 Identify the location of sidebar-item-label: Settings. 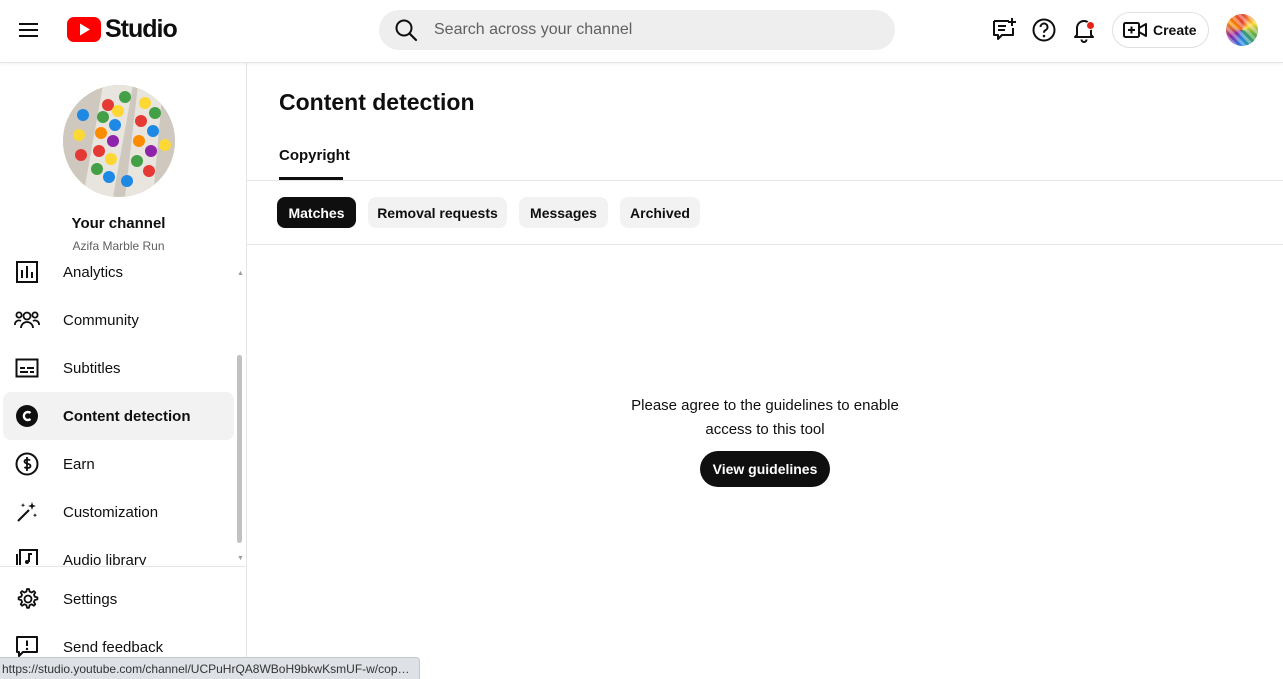
(90, 599).